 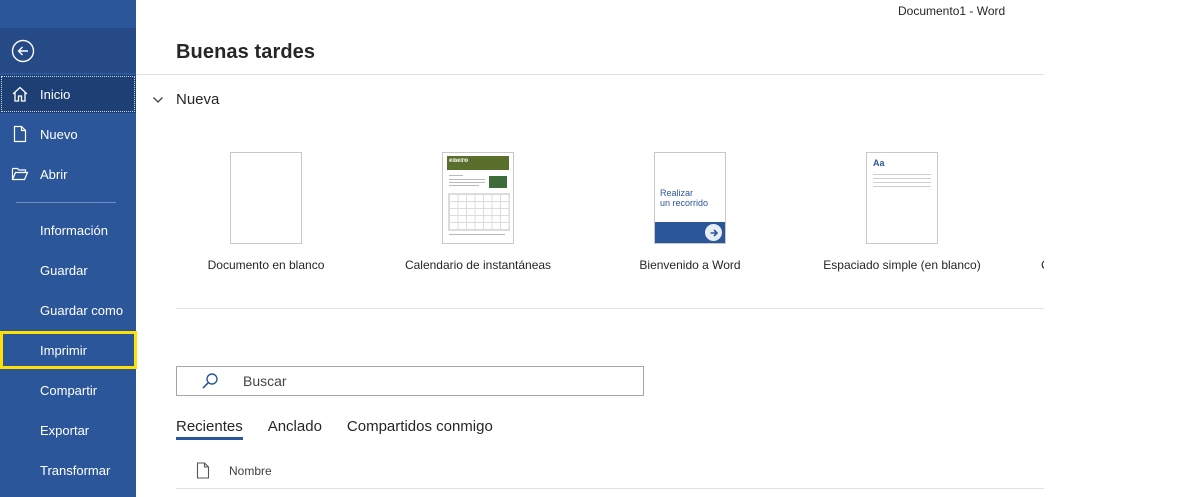 What do you see at coordinates (606, 470) in the screenshot?
I see `file-list-header: Nombre` at bounding box center [606, 470].